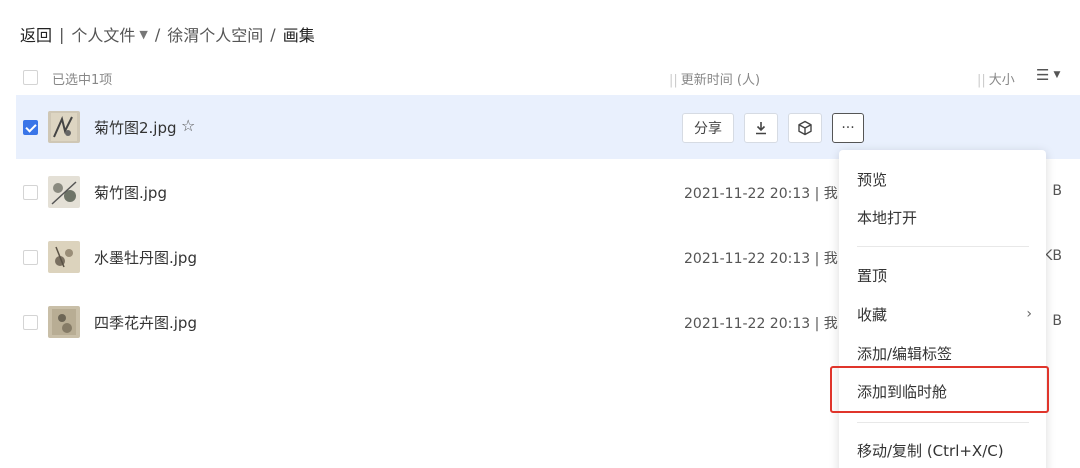  I want to click on star-icon: ☆, so click(188, 125).